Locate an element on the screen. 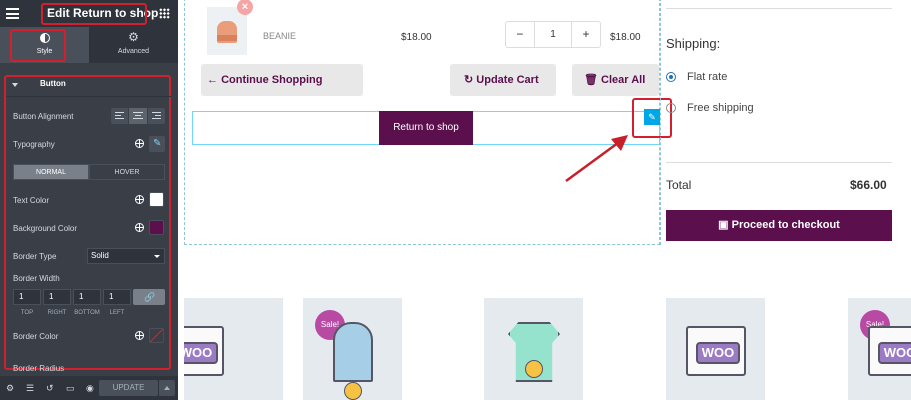  section-divider is located at coordinates (88, 96).